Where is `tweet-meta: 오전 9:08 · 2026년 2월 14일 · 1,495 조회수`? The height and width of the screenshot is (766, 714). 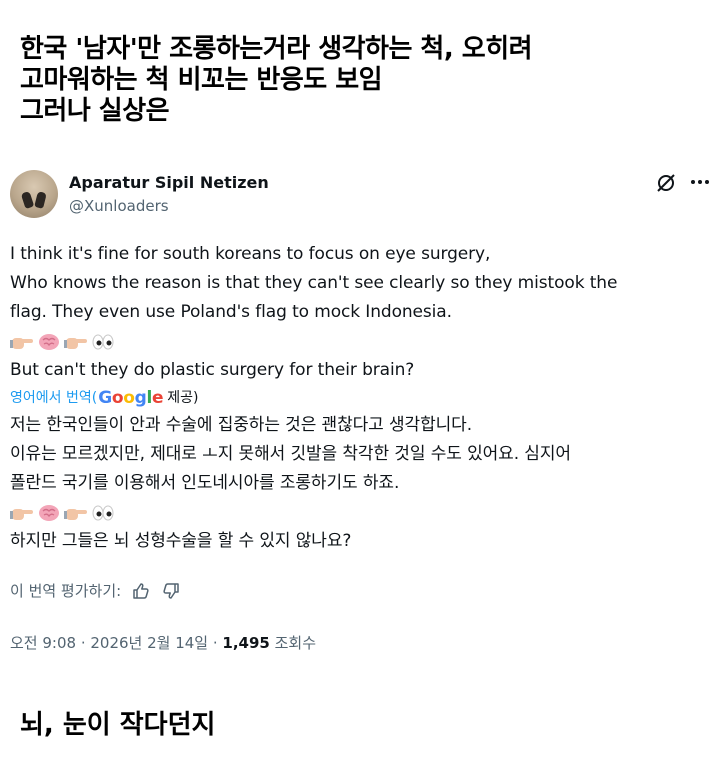 tweet-meta: 오전 9:08 · 2026년 2월 14일 · 1,495 조회수 is located at coordinates (163, 642).